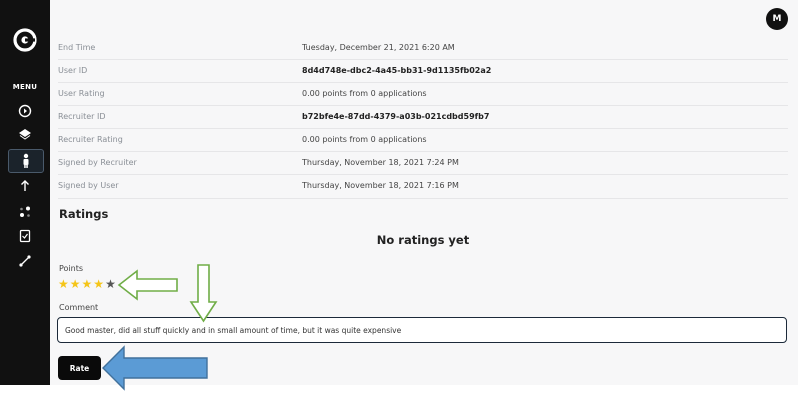 The height and width of the screenshot is (402, 798). Describe the element at coordinates (88, 185) in the screenshot. I see `detail-label: Signed by User` at that location.